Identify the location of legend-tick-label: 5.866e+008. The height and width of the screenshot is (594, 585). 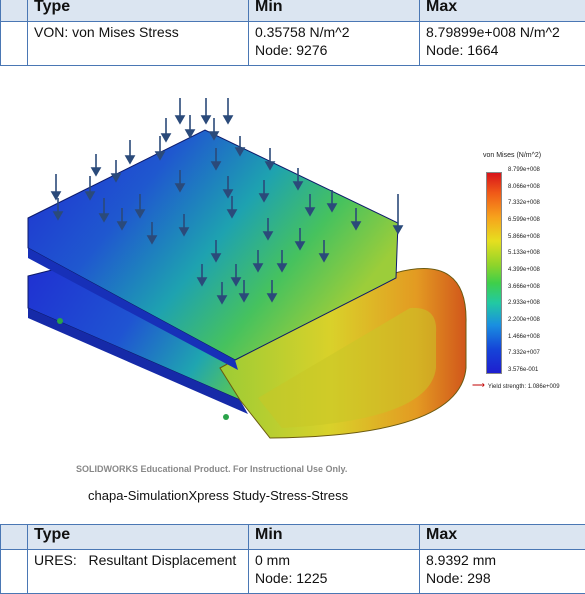
(524, 237).